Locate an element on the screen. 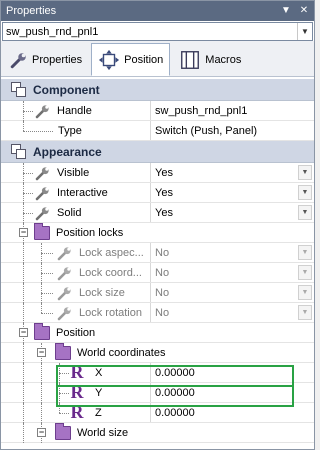  window-title: Properties is located at coordinates (31, 11).